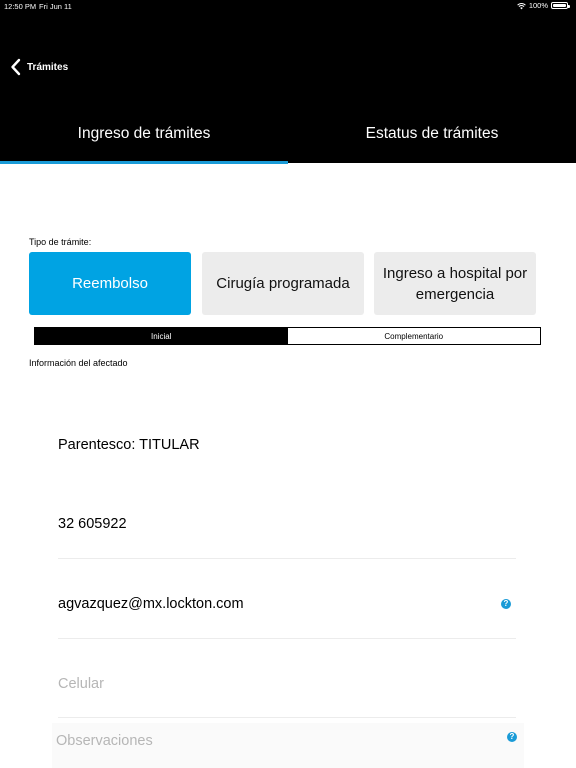  What do you see at coordinates (287, 684) in the screenshot?
I see `celular-field: Celular` at bounding box center [287, 684].